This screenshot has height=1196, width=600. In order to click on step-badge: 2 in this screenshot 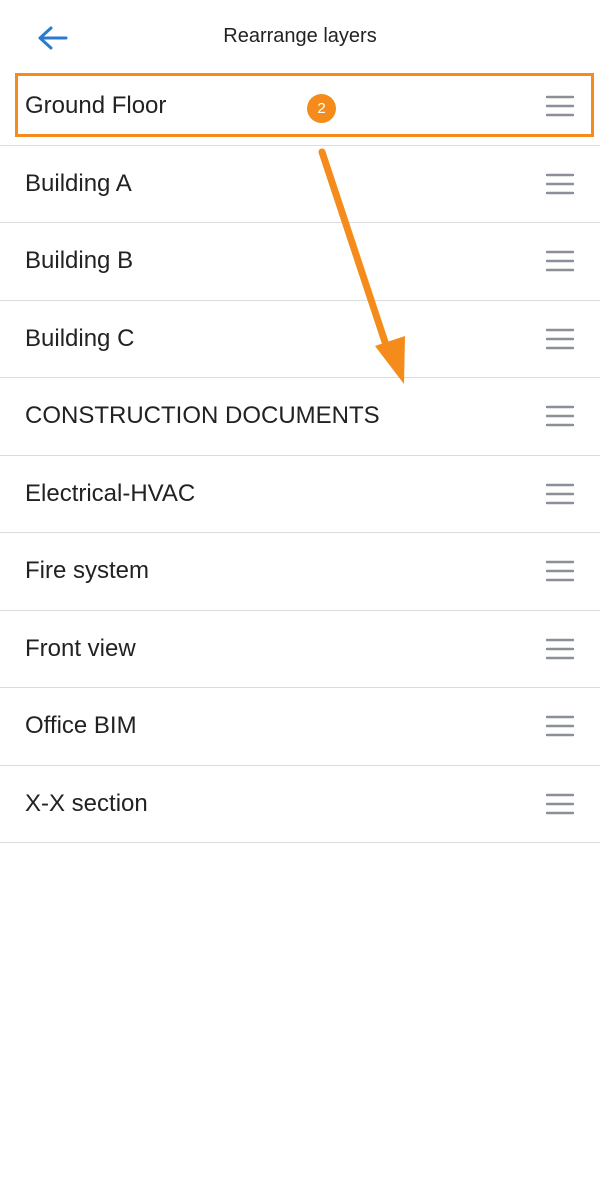, I will do `click(321, 108)`.